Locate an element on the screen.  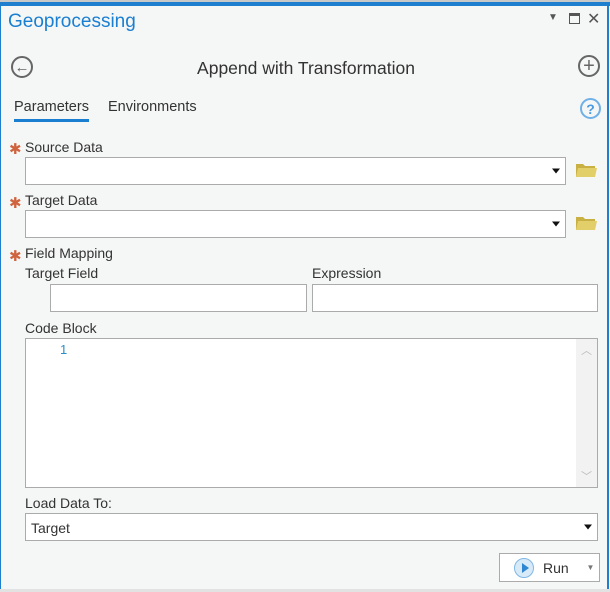
vertical-scrollbar: ︿ ﹀ is located at coordinates (586, 413).